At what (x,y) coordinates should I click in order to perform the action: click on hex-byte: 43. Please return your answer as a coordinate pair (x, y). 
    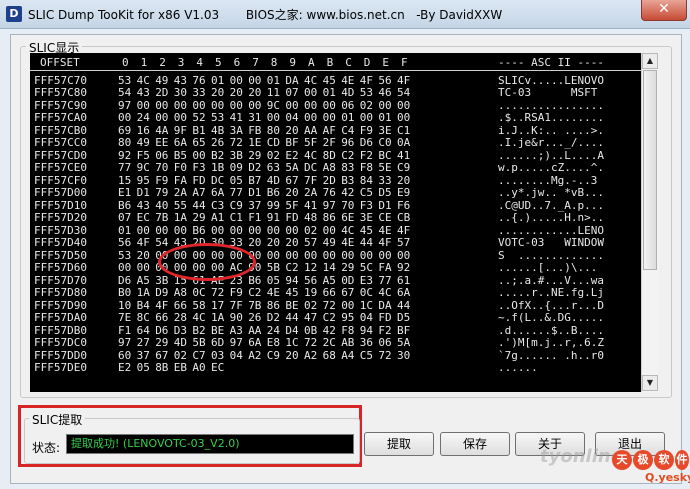
    Looking at the image, I should click on (143, 93).